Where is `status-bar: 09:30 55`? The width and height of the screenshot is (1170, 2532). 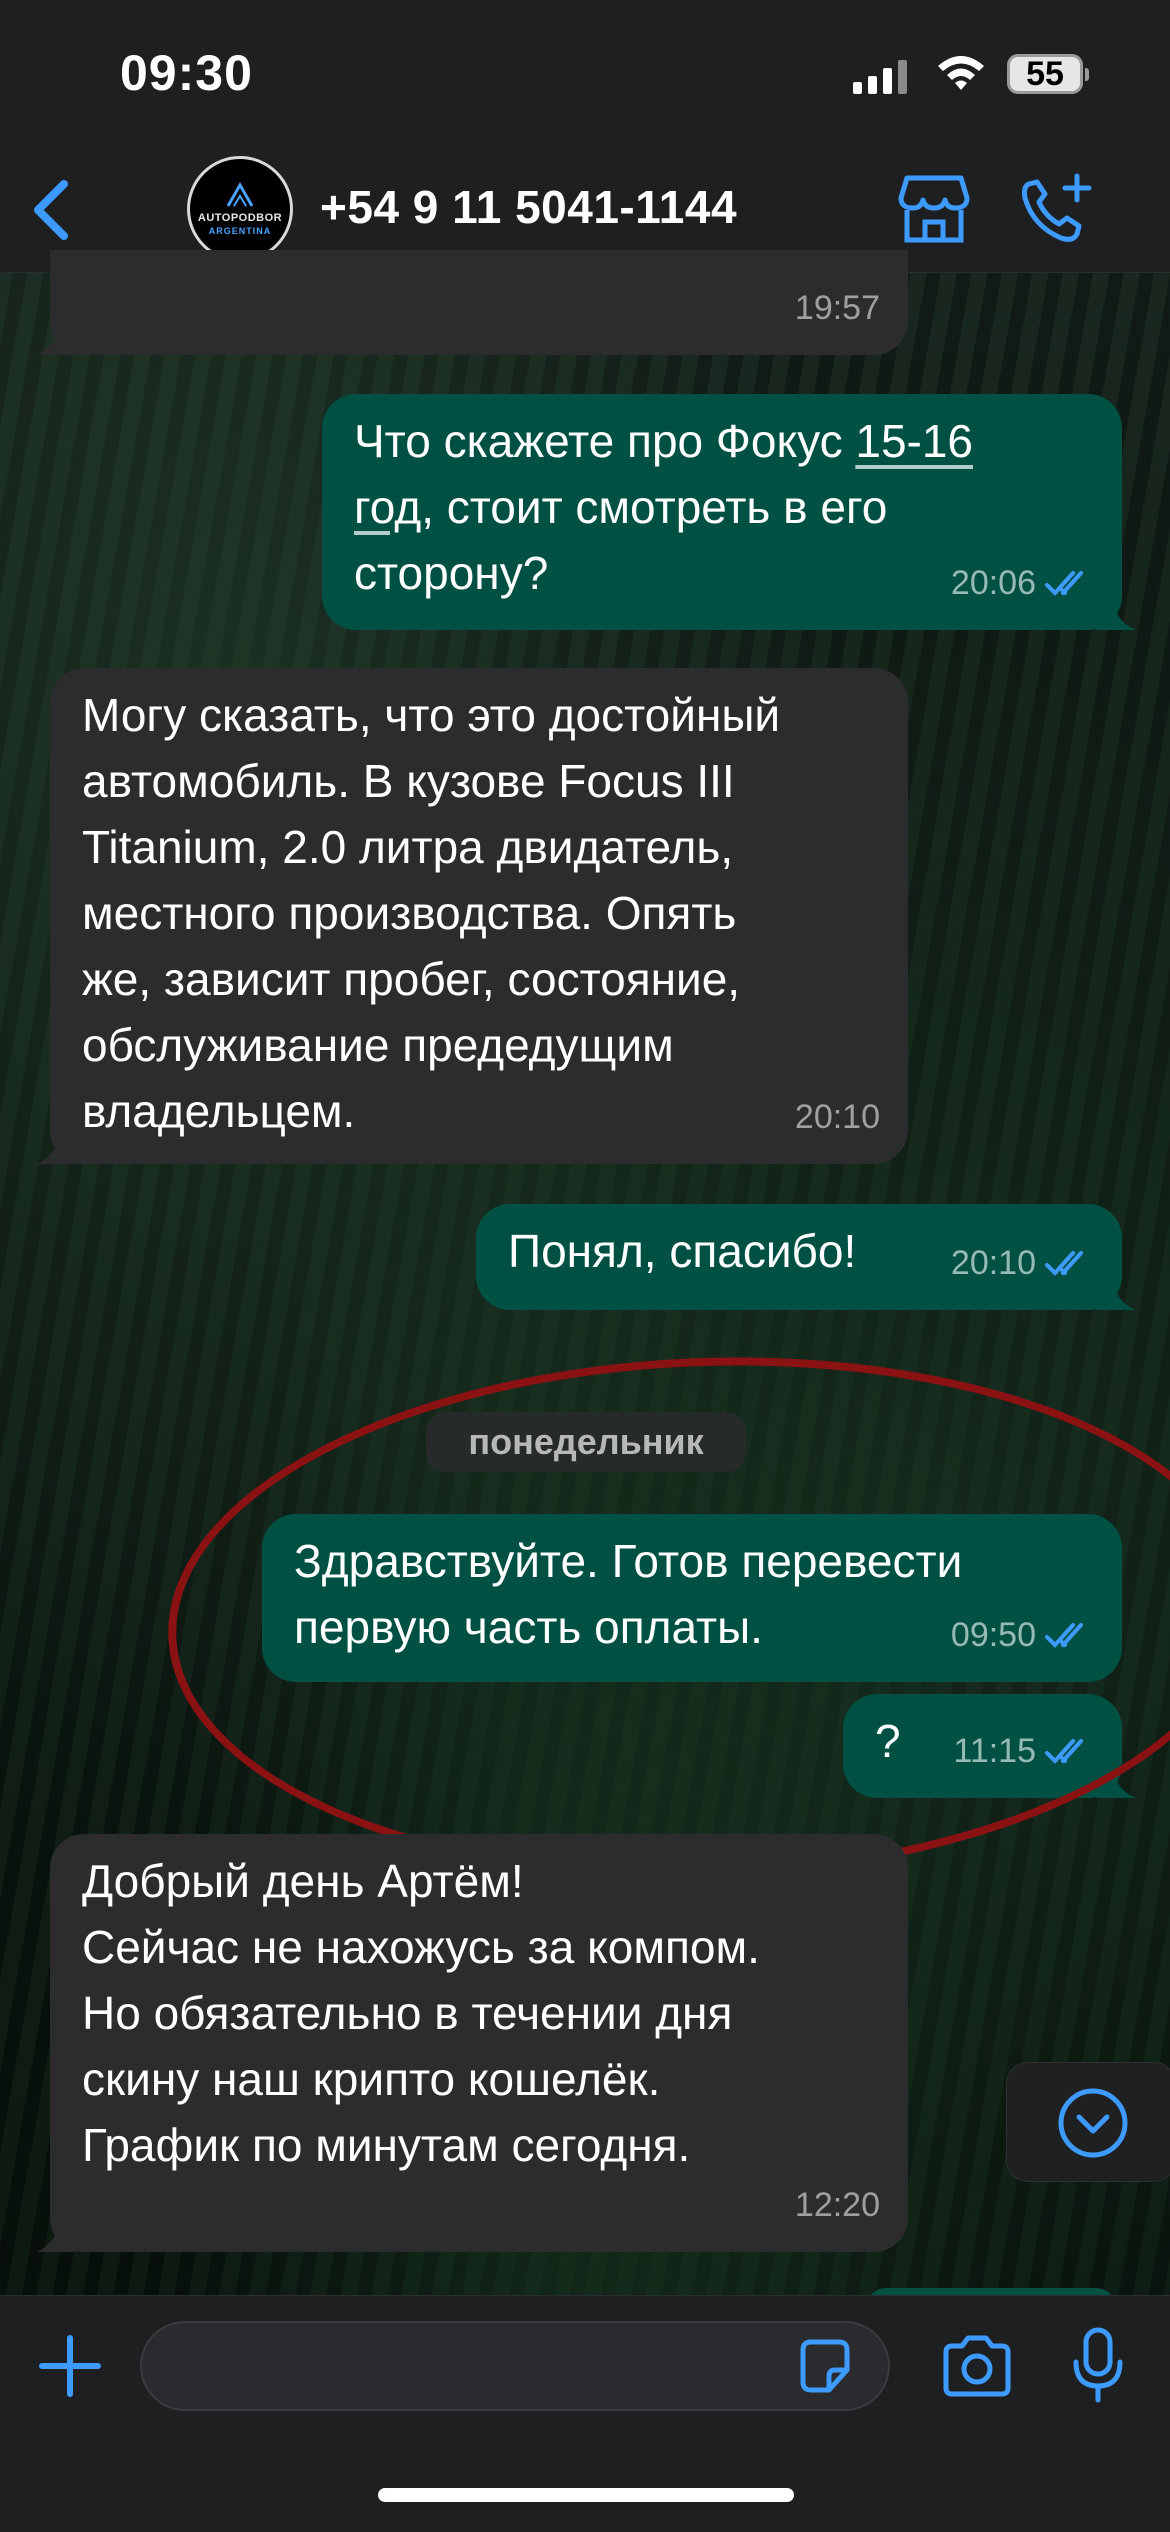
status-bar: 09:30 55 is located at coordinates (585, 75).